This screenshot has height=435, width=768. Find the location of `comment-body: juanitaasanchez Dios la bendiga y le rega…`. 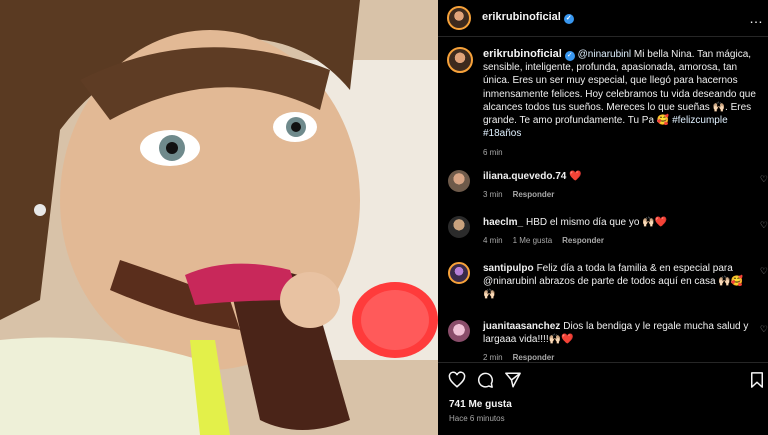

comment-body: juanitaasanchez Dios la bendiga y le rega… is located at coordinates (617, 342).